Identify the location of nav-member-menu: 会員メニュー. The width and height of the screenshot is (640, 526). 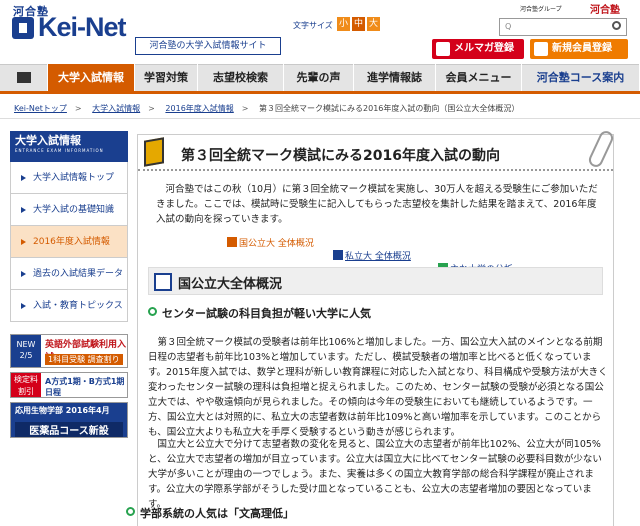
(479, 77).